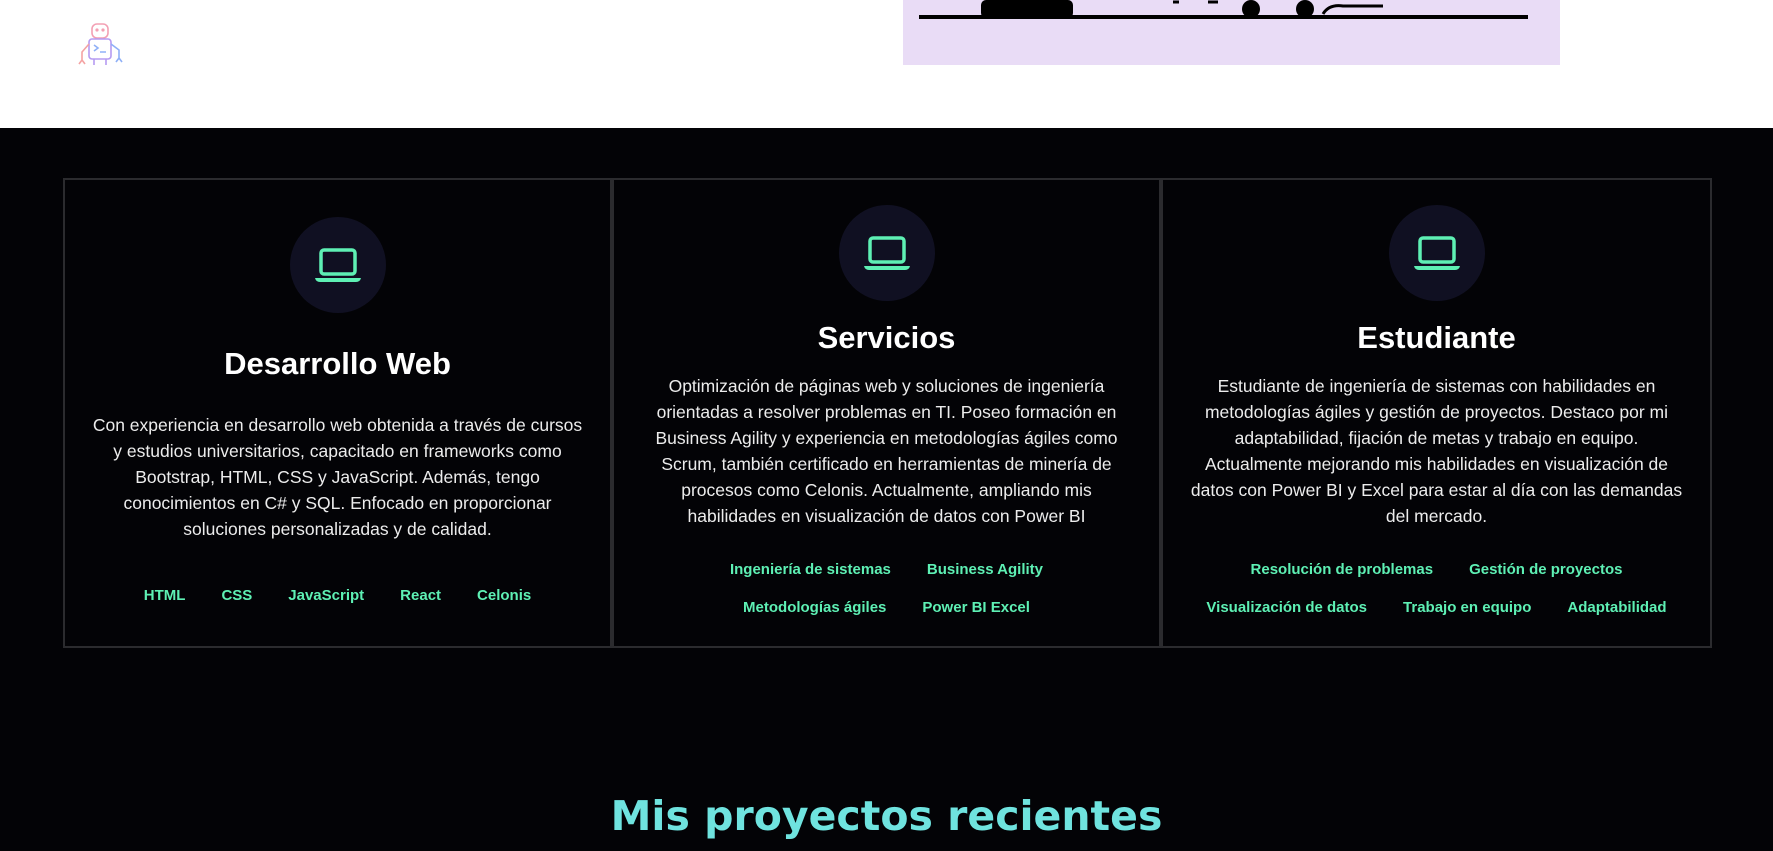 The image size is (1773, 851). I want to click on tag-css: CSS, so click(237, 595).